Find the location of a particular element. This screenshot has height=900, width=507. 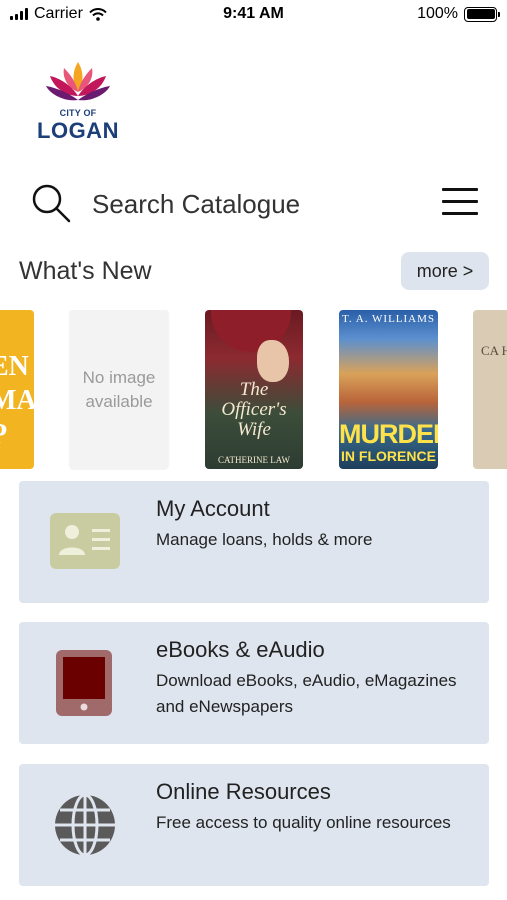

search-bar: Search Catalogue is located at coordinates (253, 204).